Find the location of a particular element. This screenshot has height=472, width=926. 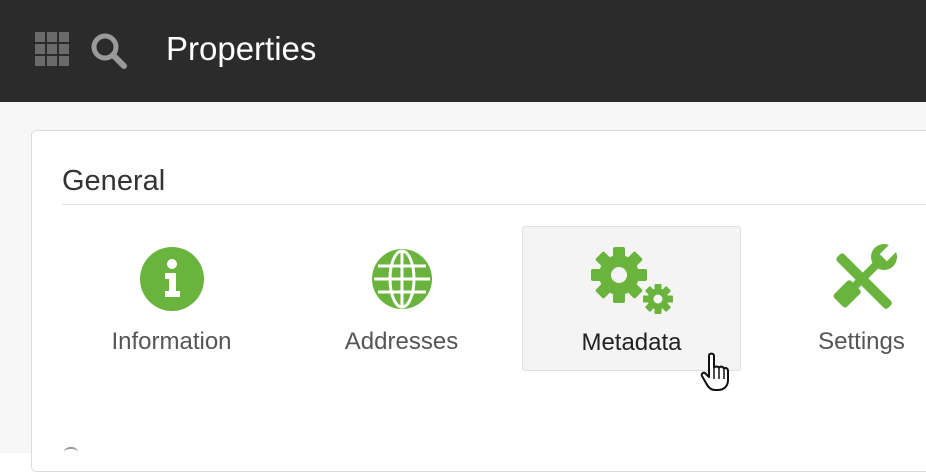

section-divider is located at coordinates (494, 204).